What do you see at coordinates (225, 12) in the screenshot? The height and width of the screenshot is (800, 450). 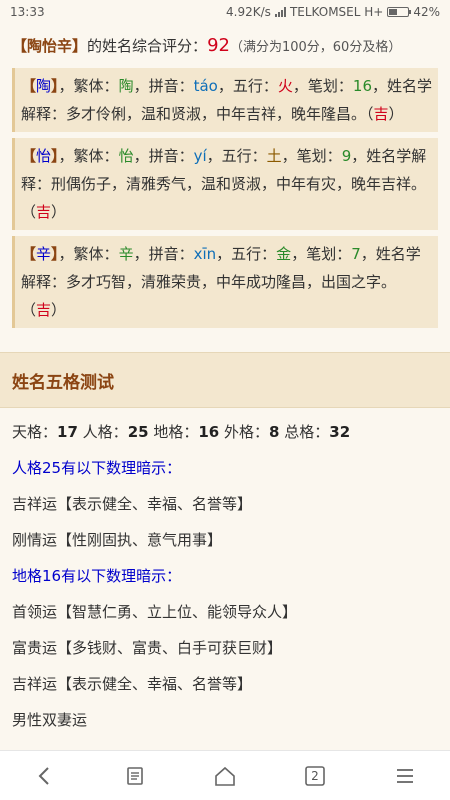 I see `status-bar: 13:33 4.92K/s TELKOMSEL H+ 42%` at bounding box center [225, 12].